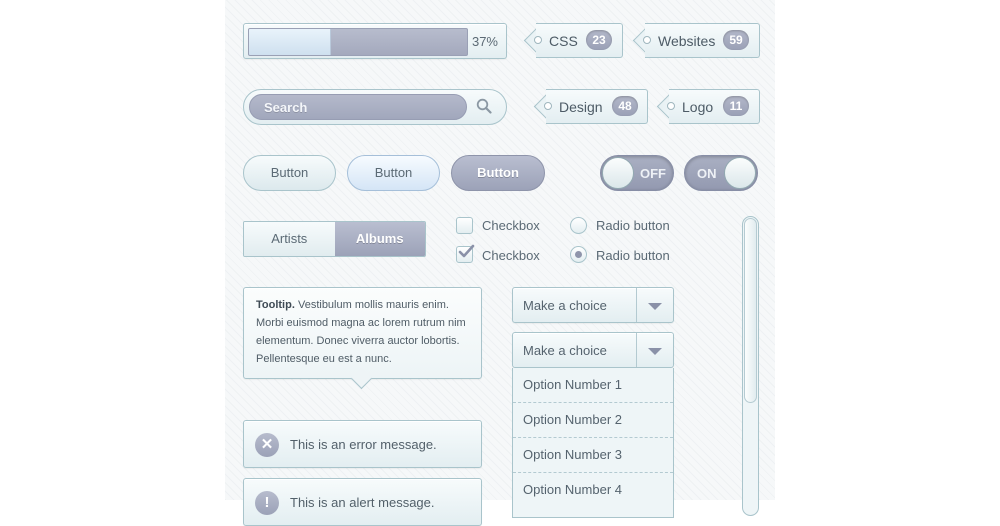 This screenshot has width=1000, height=526. Describe the element at coordinates (581, 107) in the screenshot. I see `tag-label: Design` at that location.